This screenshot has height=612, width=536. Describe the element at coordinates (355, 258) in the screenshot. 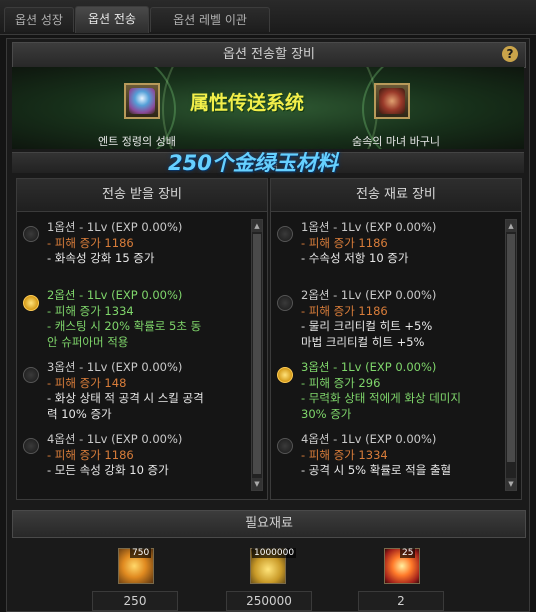

I see `option-effect-text: - 수속성 저항 10 증가` at that location.